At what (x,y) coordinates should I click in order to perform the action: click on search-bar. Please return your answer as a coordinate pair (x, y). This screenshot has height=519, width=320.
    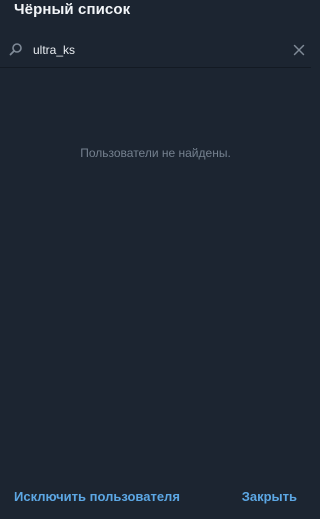
    Looking at the image, I should click on (155, 50).